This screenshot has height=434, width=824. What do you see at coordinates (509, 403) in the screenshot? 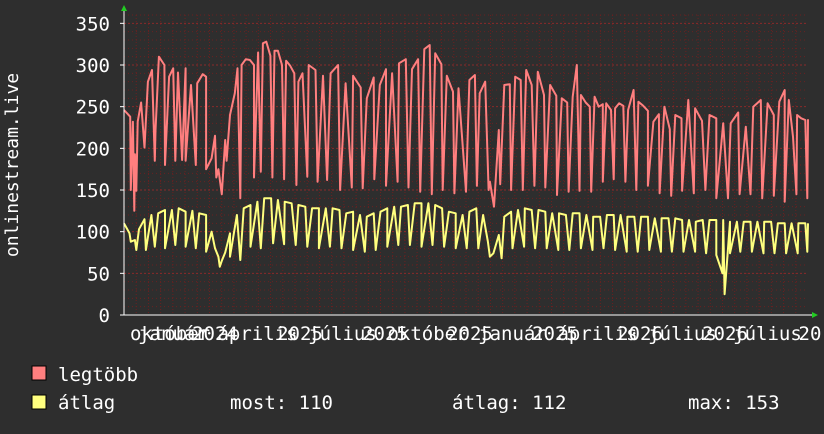
I see `stat-atlag: átlag: 112` at bounding box center [509, 403].